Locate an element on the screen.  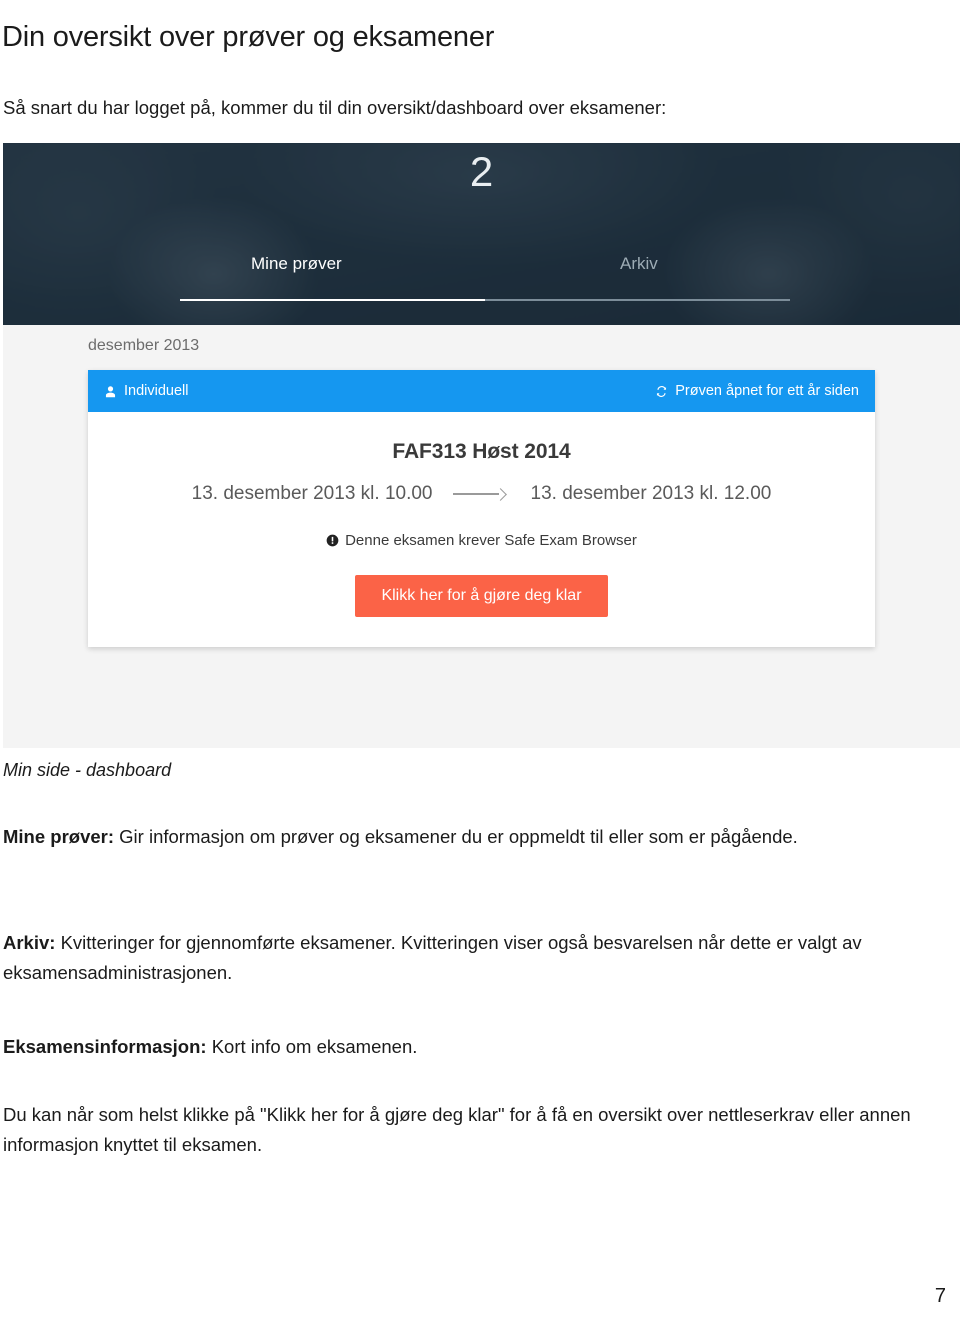
tab-mine-prover: Mine prøver is located at coordinates (296, 263).